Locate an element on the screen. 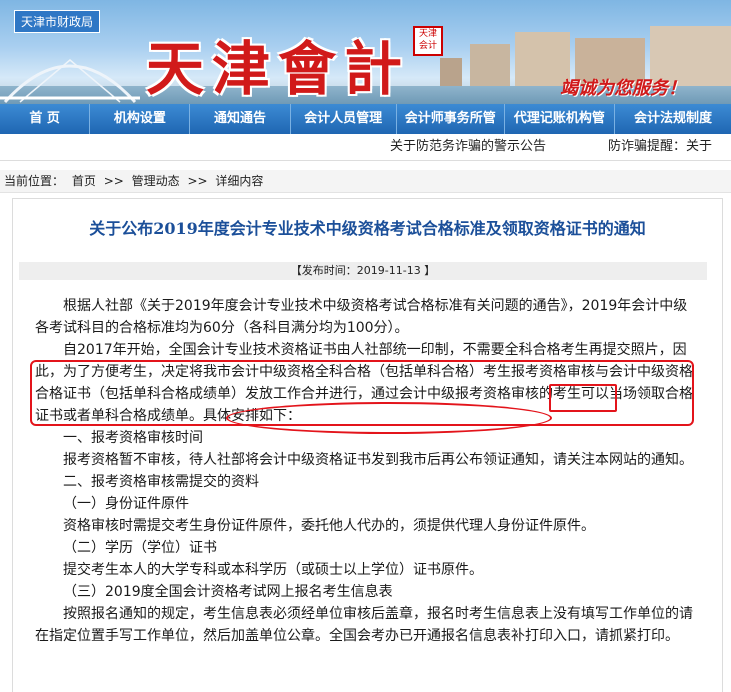  nav-item-accountant-mgmt: 会计人员管理 is located at coordinates (344, 119).